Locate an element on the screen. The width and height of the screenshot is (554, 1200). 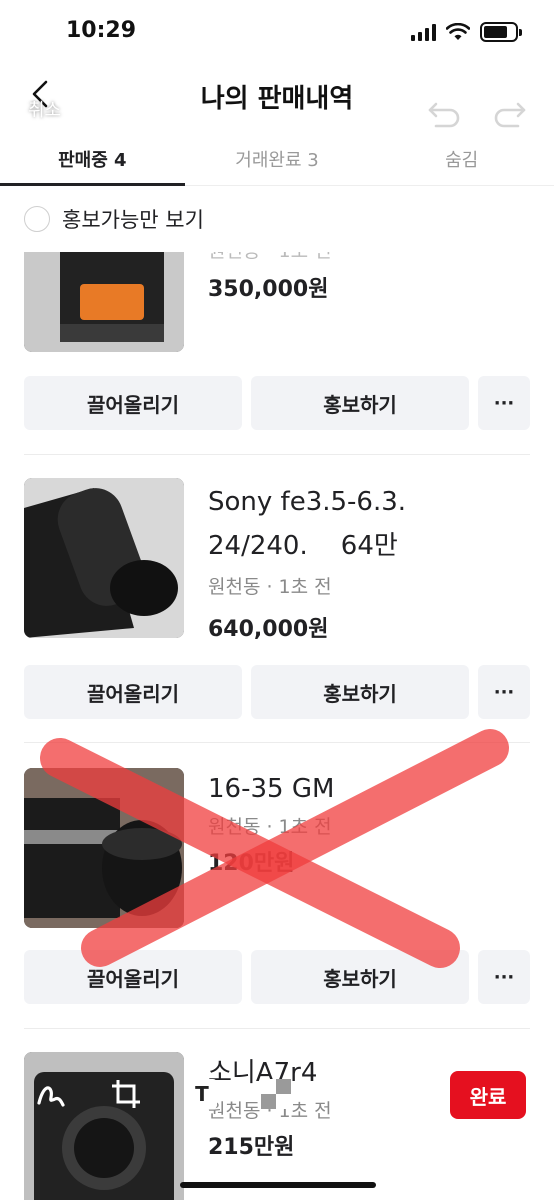
tab-bar: 판매중 4 거래완료 3 숨김 is located at coordinates (277, 158).